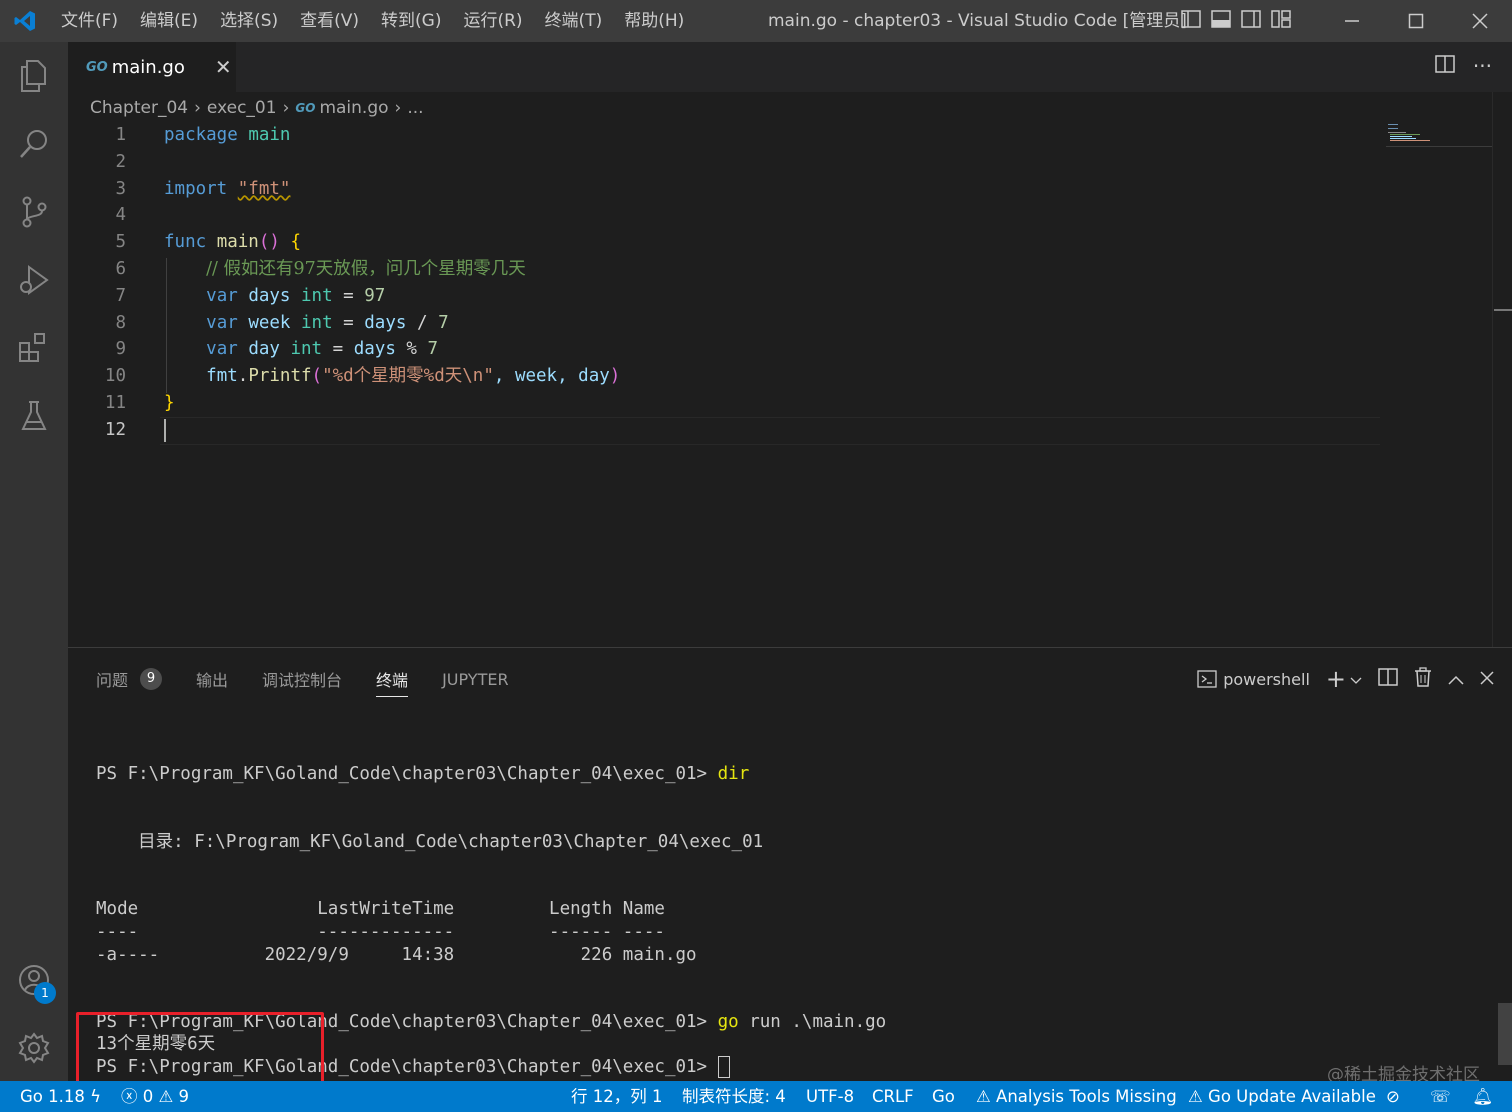 The height and width of the screenshot is (1112, 1512). What do you see at coordinates (1439, 134) in the screenshot?
I see `minimap` at bounding box center [1439, 134].